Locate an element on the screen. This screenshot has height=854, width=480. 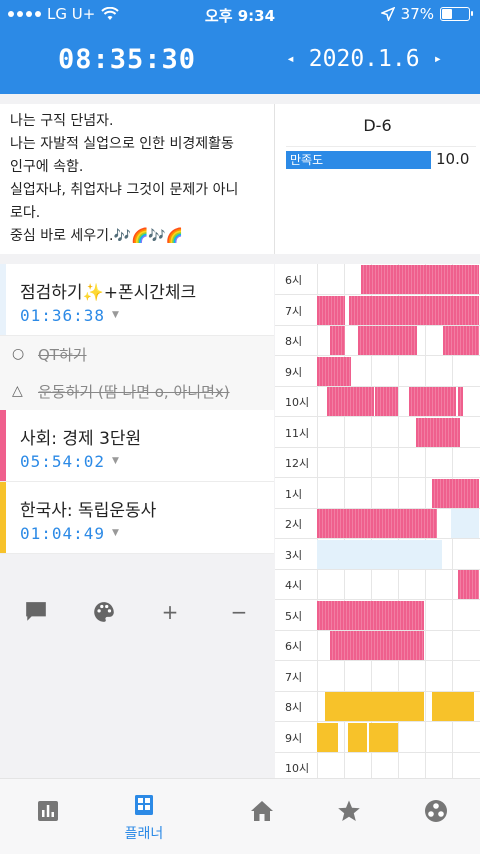
timetable-hour-row: 11시 is located at coordinates (377, 432).